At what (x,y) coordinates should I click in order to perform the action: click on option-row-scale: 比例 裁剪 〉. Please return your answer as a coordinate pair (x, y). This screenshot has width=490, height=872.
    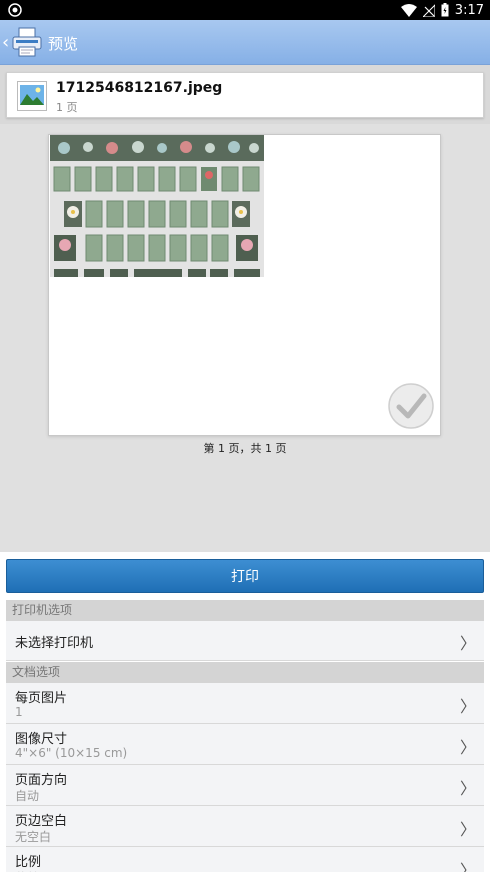
    Looking at the image, I should click on (245, 859).